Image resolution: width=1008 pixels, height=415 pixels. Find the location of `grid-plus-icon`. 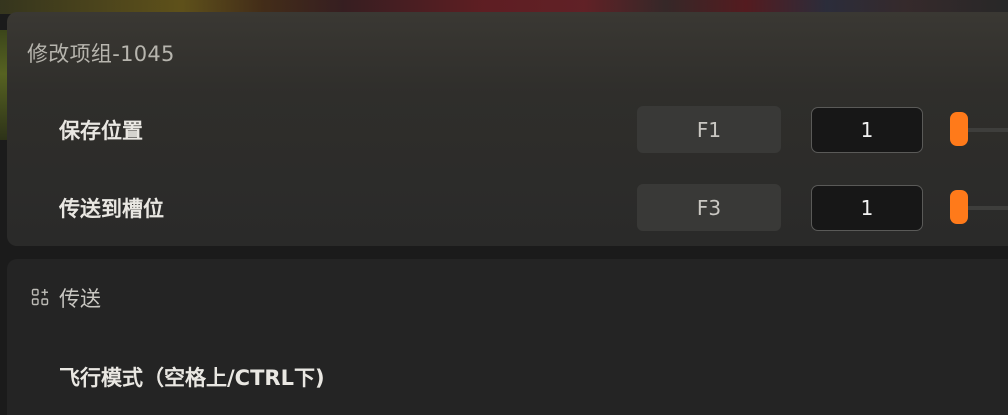

grid-plus-icon is located at coordinates (40, 297).